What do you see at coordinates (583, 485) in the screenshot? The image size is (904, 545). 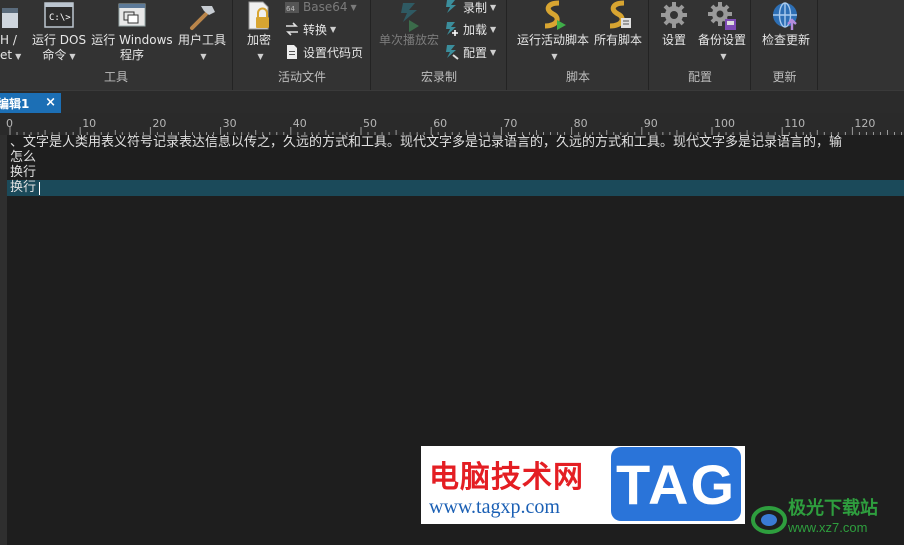 I see `tagxp-watermark: 电脑技术网 www.tagxp.com TAG` at bounding box center [583, 485].